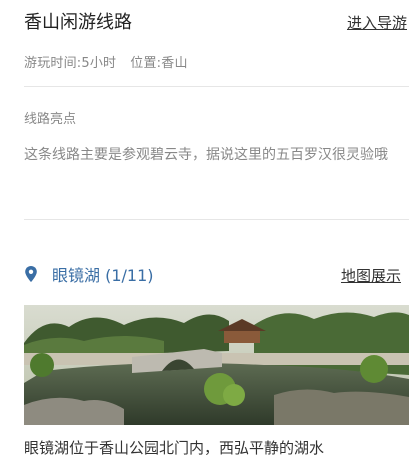 The height and width of the screenshot is (458, 413). What do you see at coordinates (78, 22) in the screenshot?
I see `route-title: 香山闲游线路` at bounding box center [78, 22].